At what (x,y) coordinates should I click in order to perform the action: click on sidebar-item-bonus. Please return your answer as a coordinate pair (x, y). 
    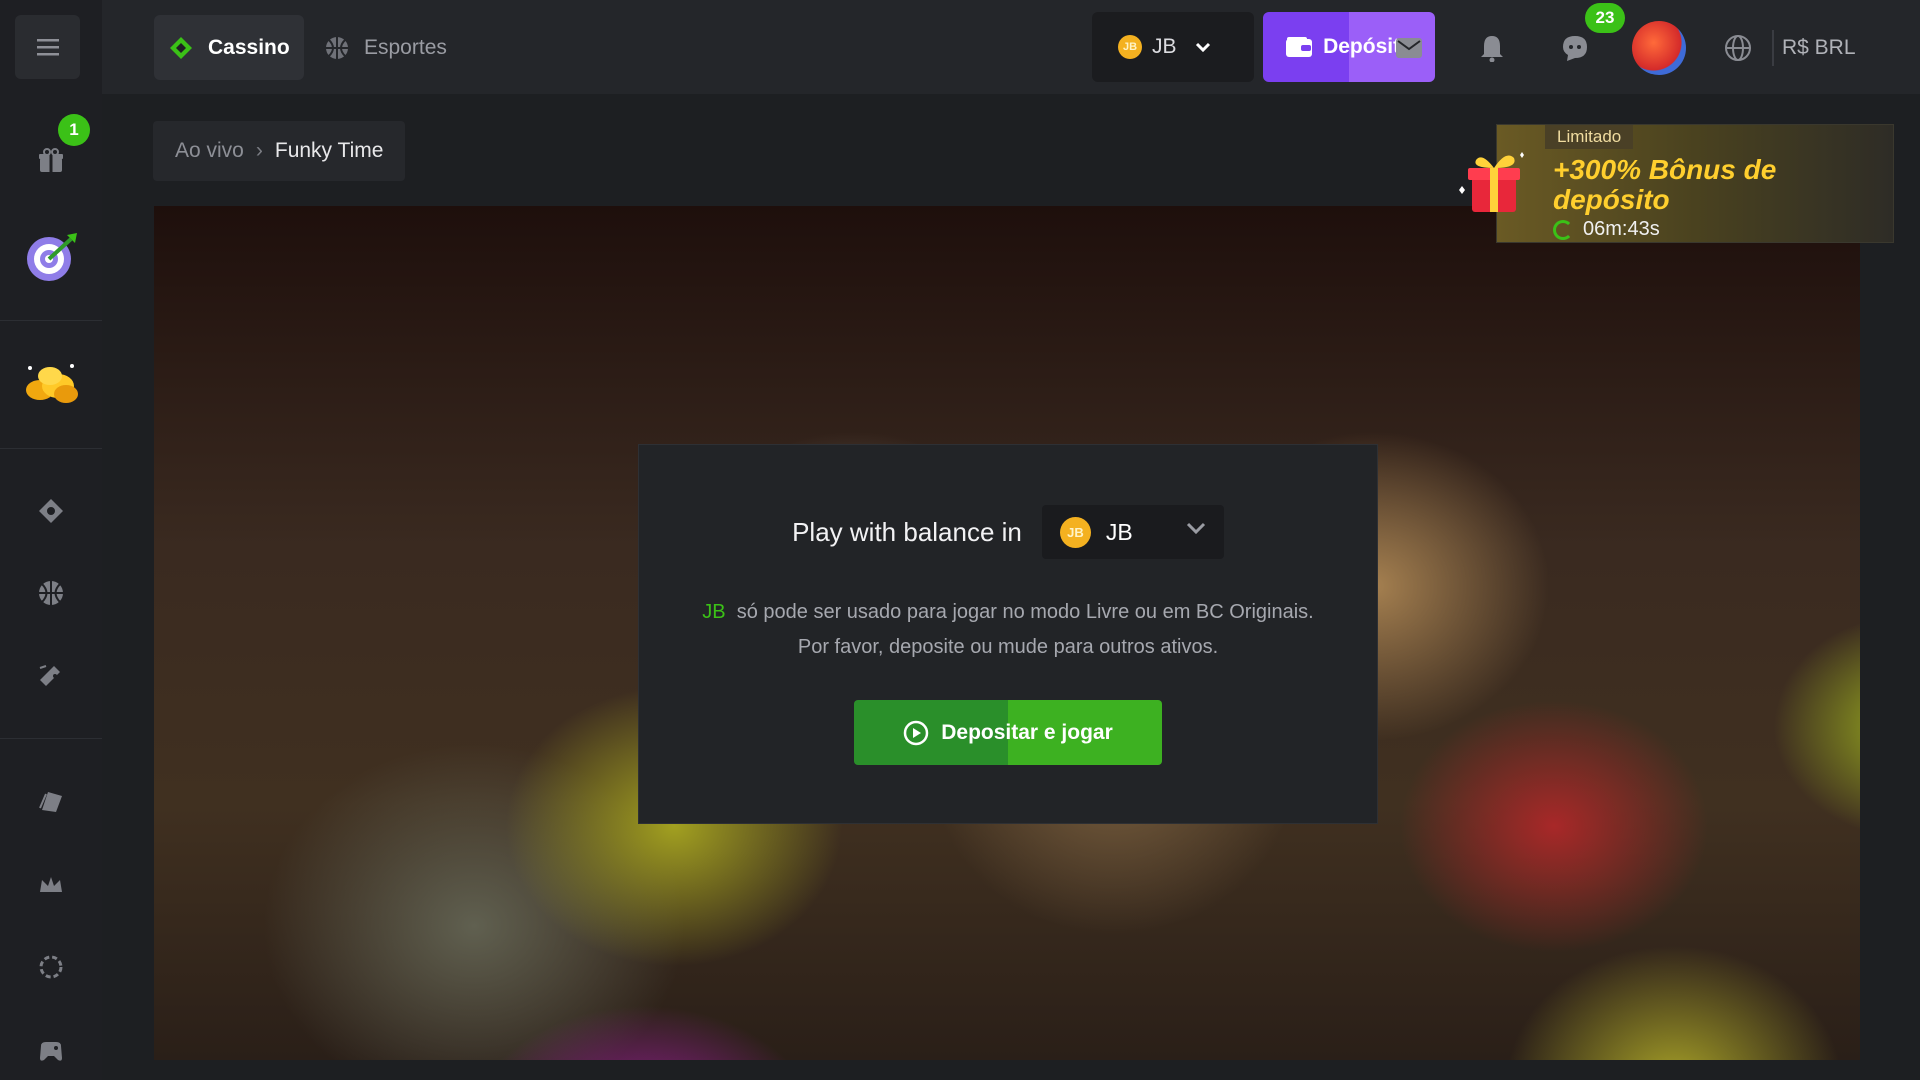
    Looking at the image, I should click on (51, 161).